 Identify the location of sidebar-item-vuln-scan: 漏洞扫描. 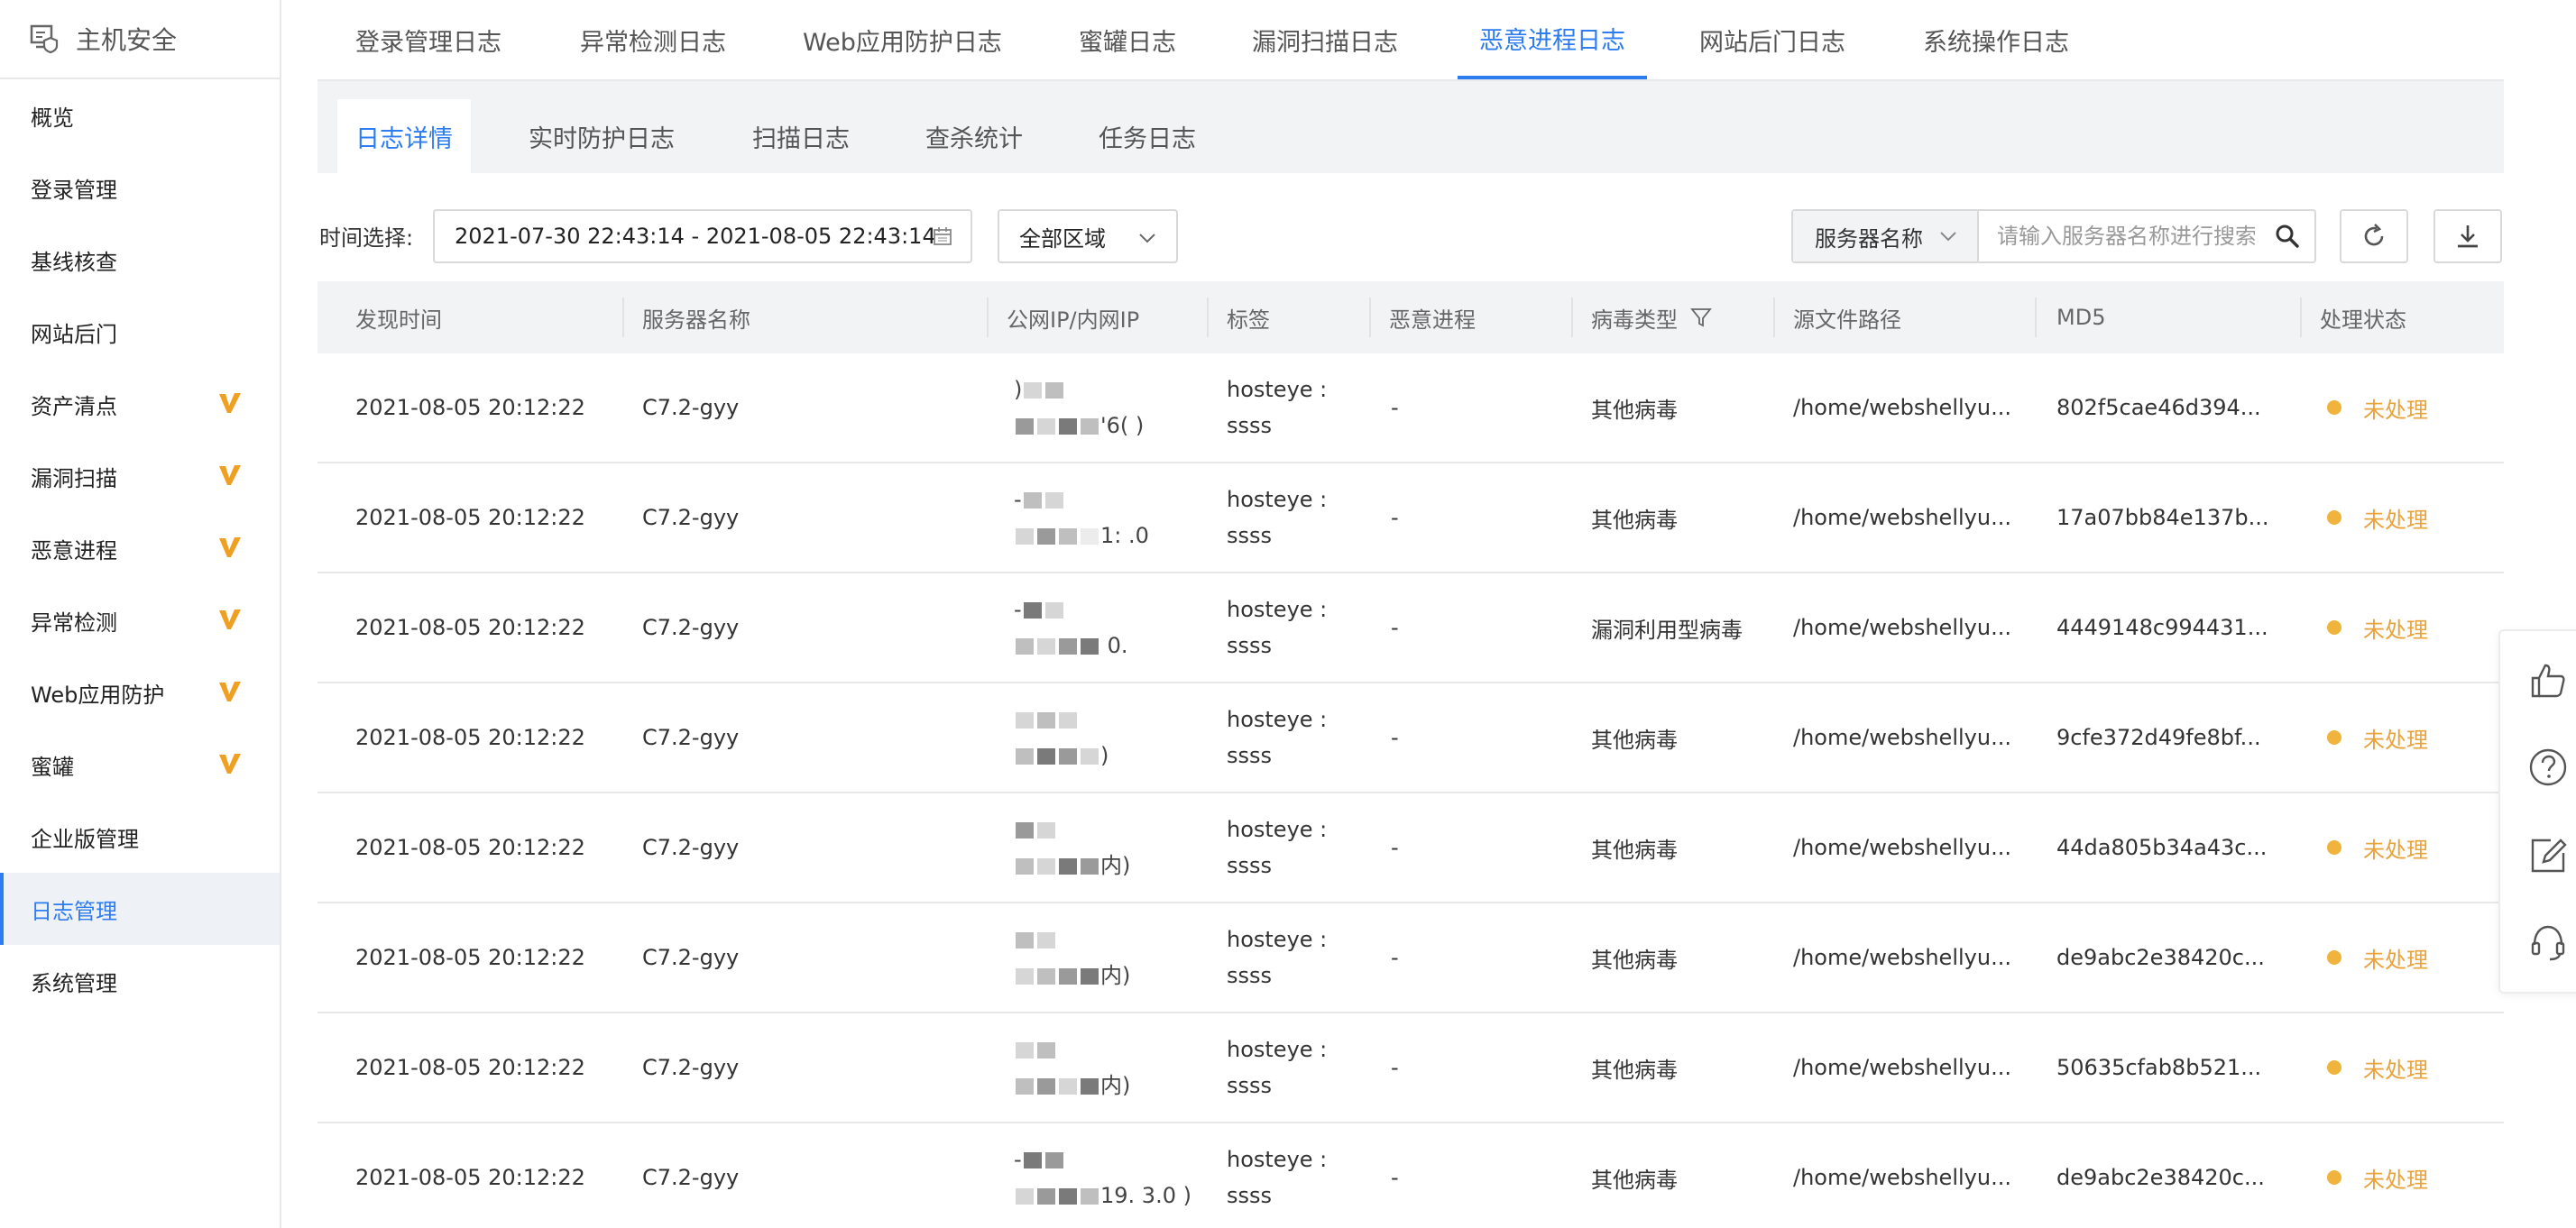
(140, 476).